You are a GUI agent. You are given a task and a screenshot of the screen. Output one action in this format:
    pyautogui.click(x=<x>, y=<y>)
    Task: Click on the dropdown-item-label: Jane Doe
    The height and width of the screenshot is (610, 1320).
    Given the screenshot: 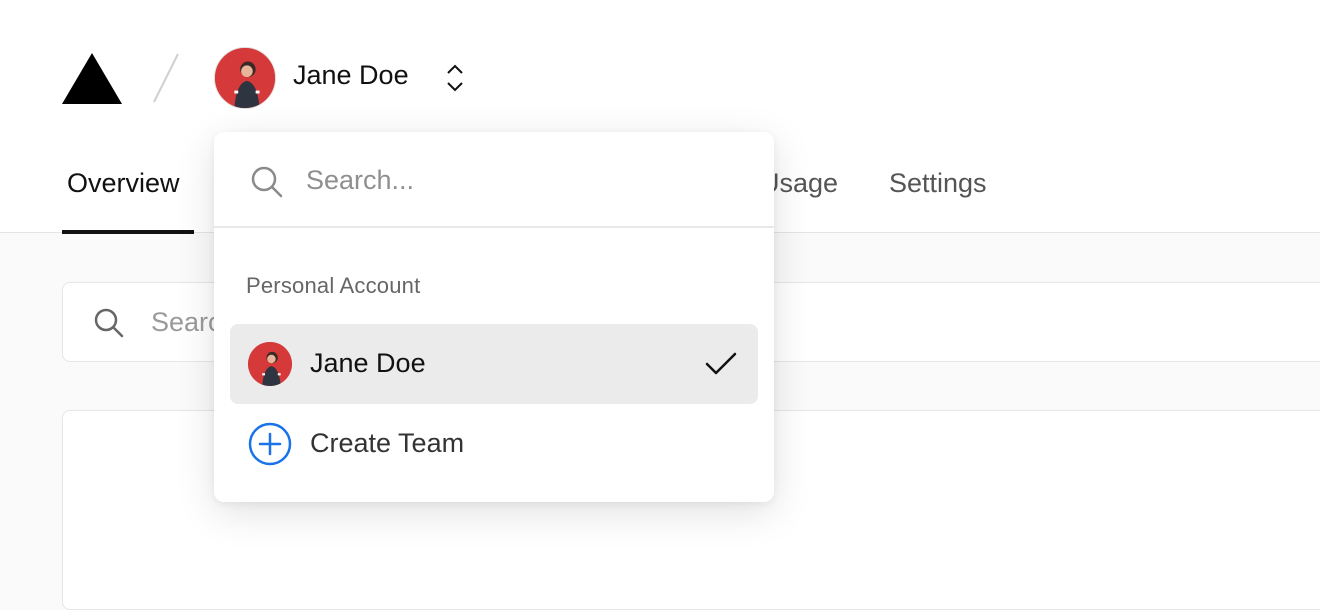 What is the action you would take?
    pyautogui.click(x=368, y=363)
    